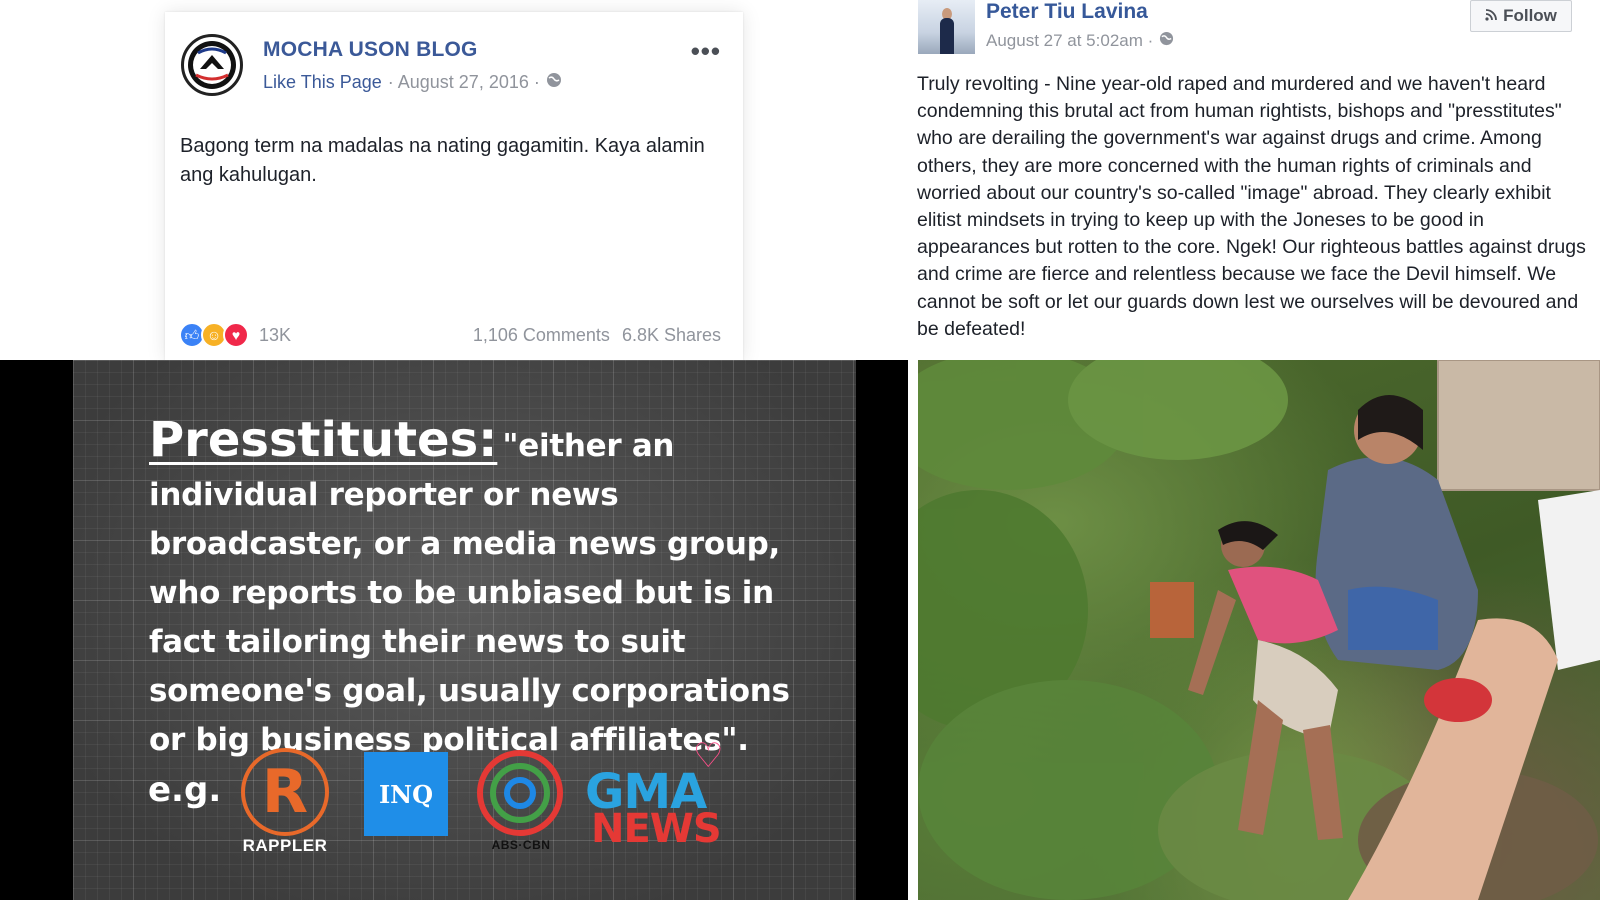  I want to click on abs-cbn-ring-green, so click(520, 793).